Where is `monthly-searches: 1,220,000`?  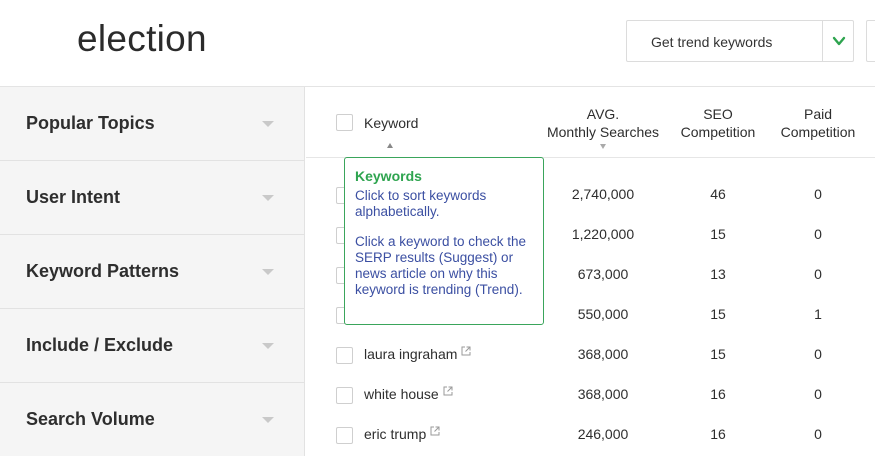 monthly-searches: 1,220,000 is located at coordinates (603, 234).